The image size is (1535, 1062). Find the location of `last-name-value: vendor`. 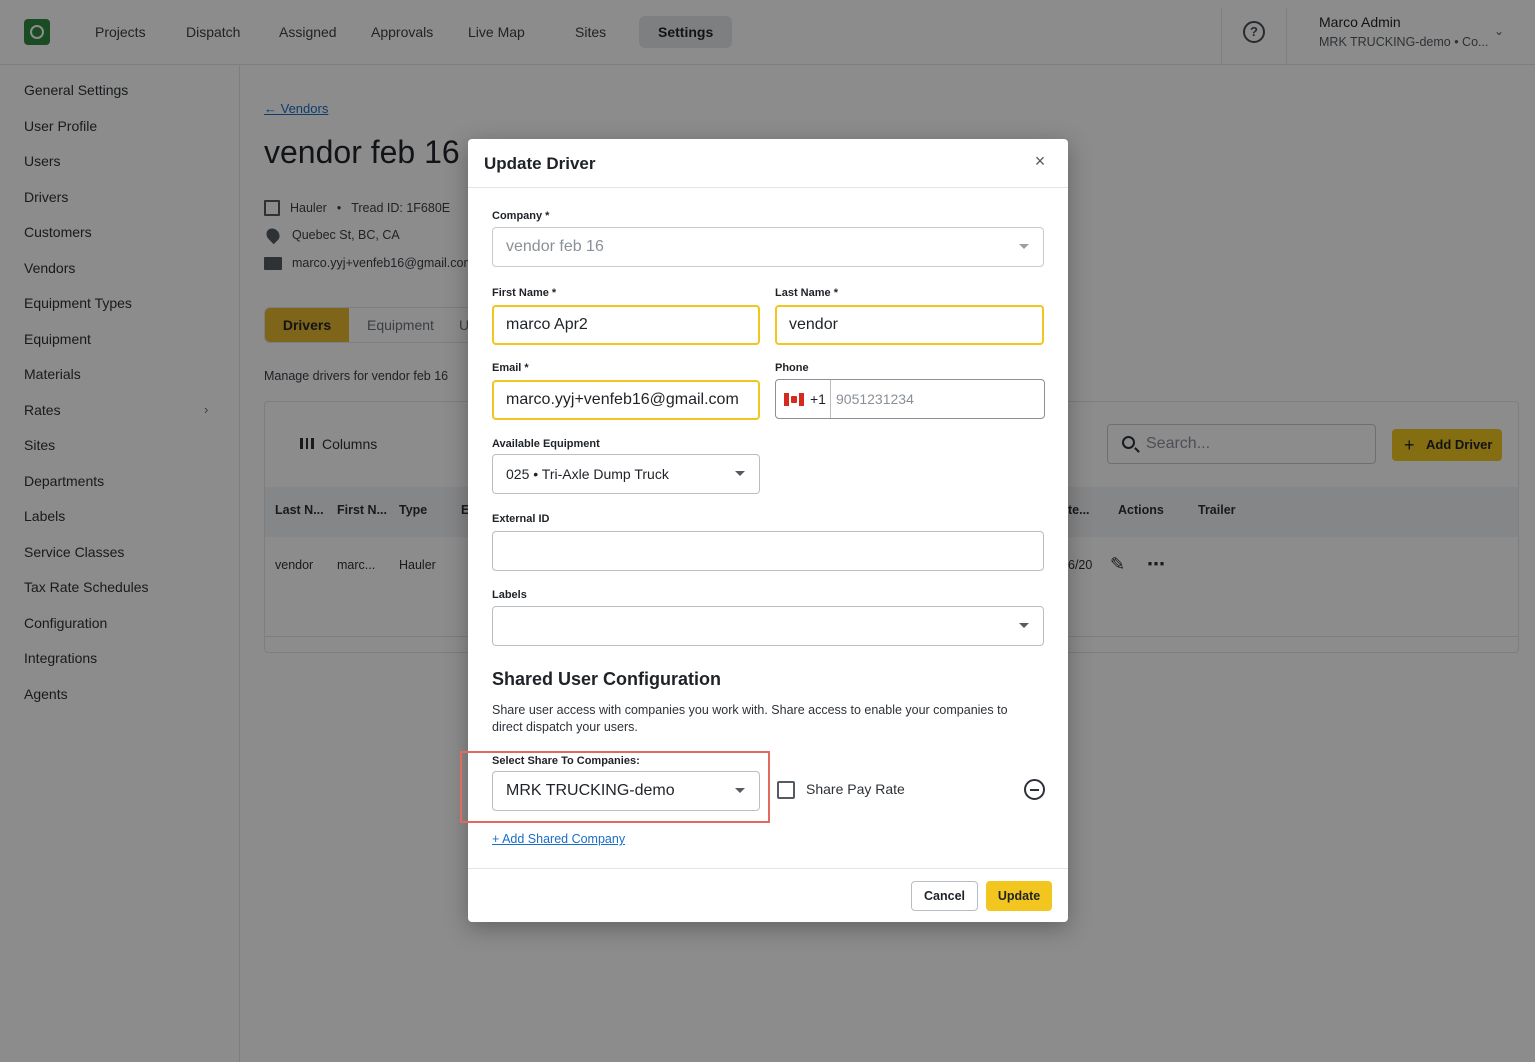

last-name-value: vendor is located at coordinates (813, 324).